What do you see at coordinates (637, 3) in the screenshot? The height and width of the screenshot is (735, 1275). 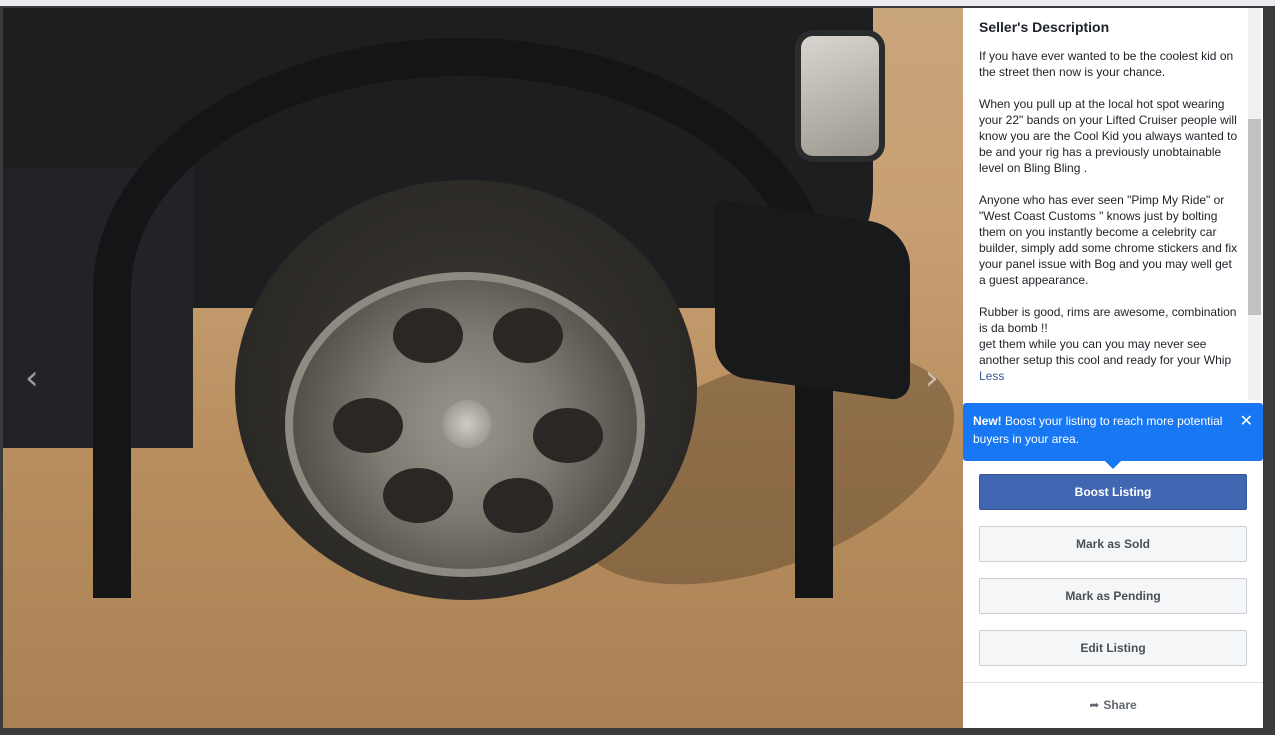 I see `page-backdrop` at bounding box center [637, 3].